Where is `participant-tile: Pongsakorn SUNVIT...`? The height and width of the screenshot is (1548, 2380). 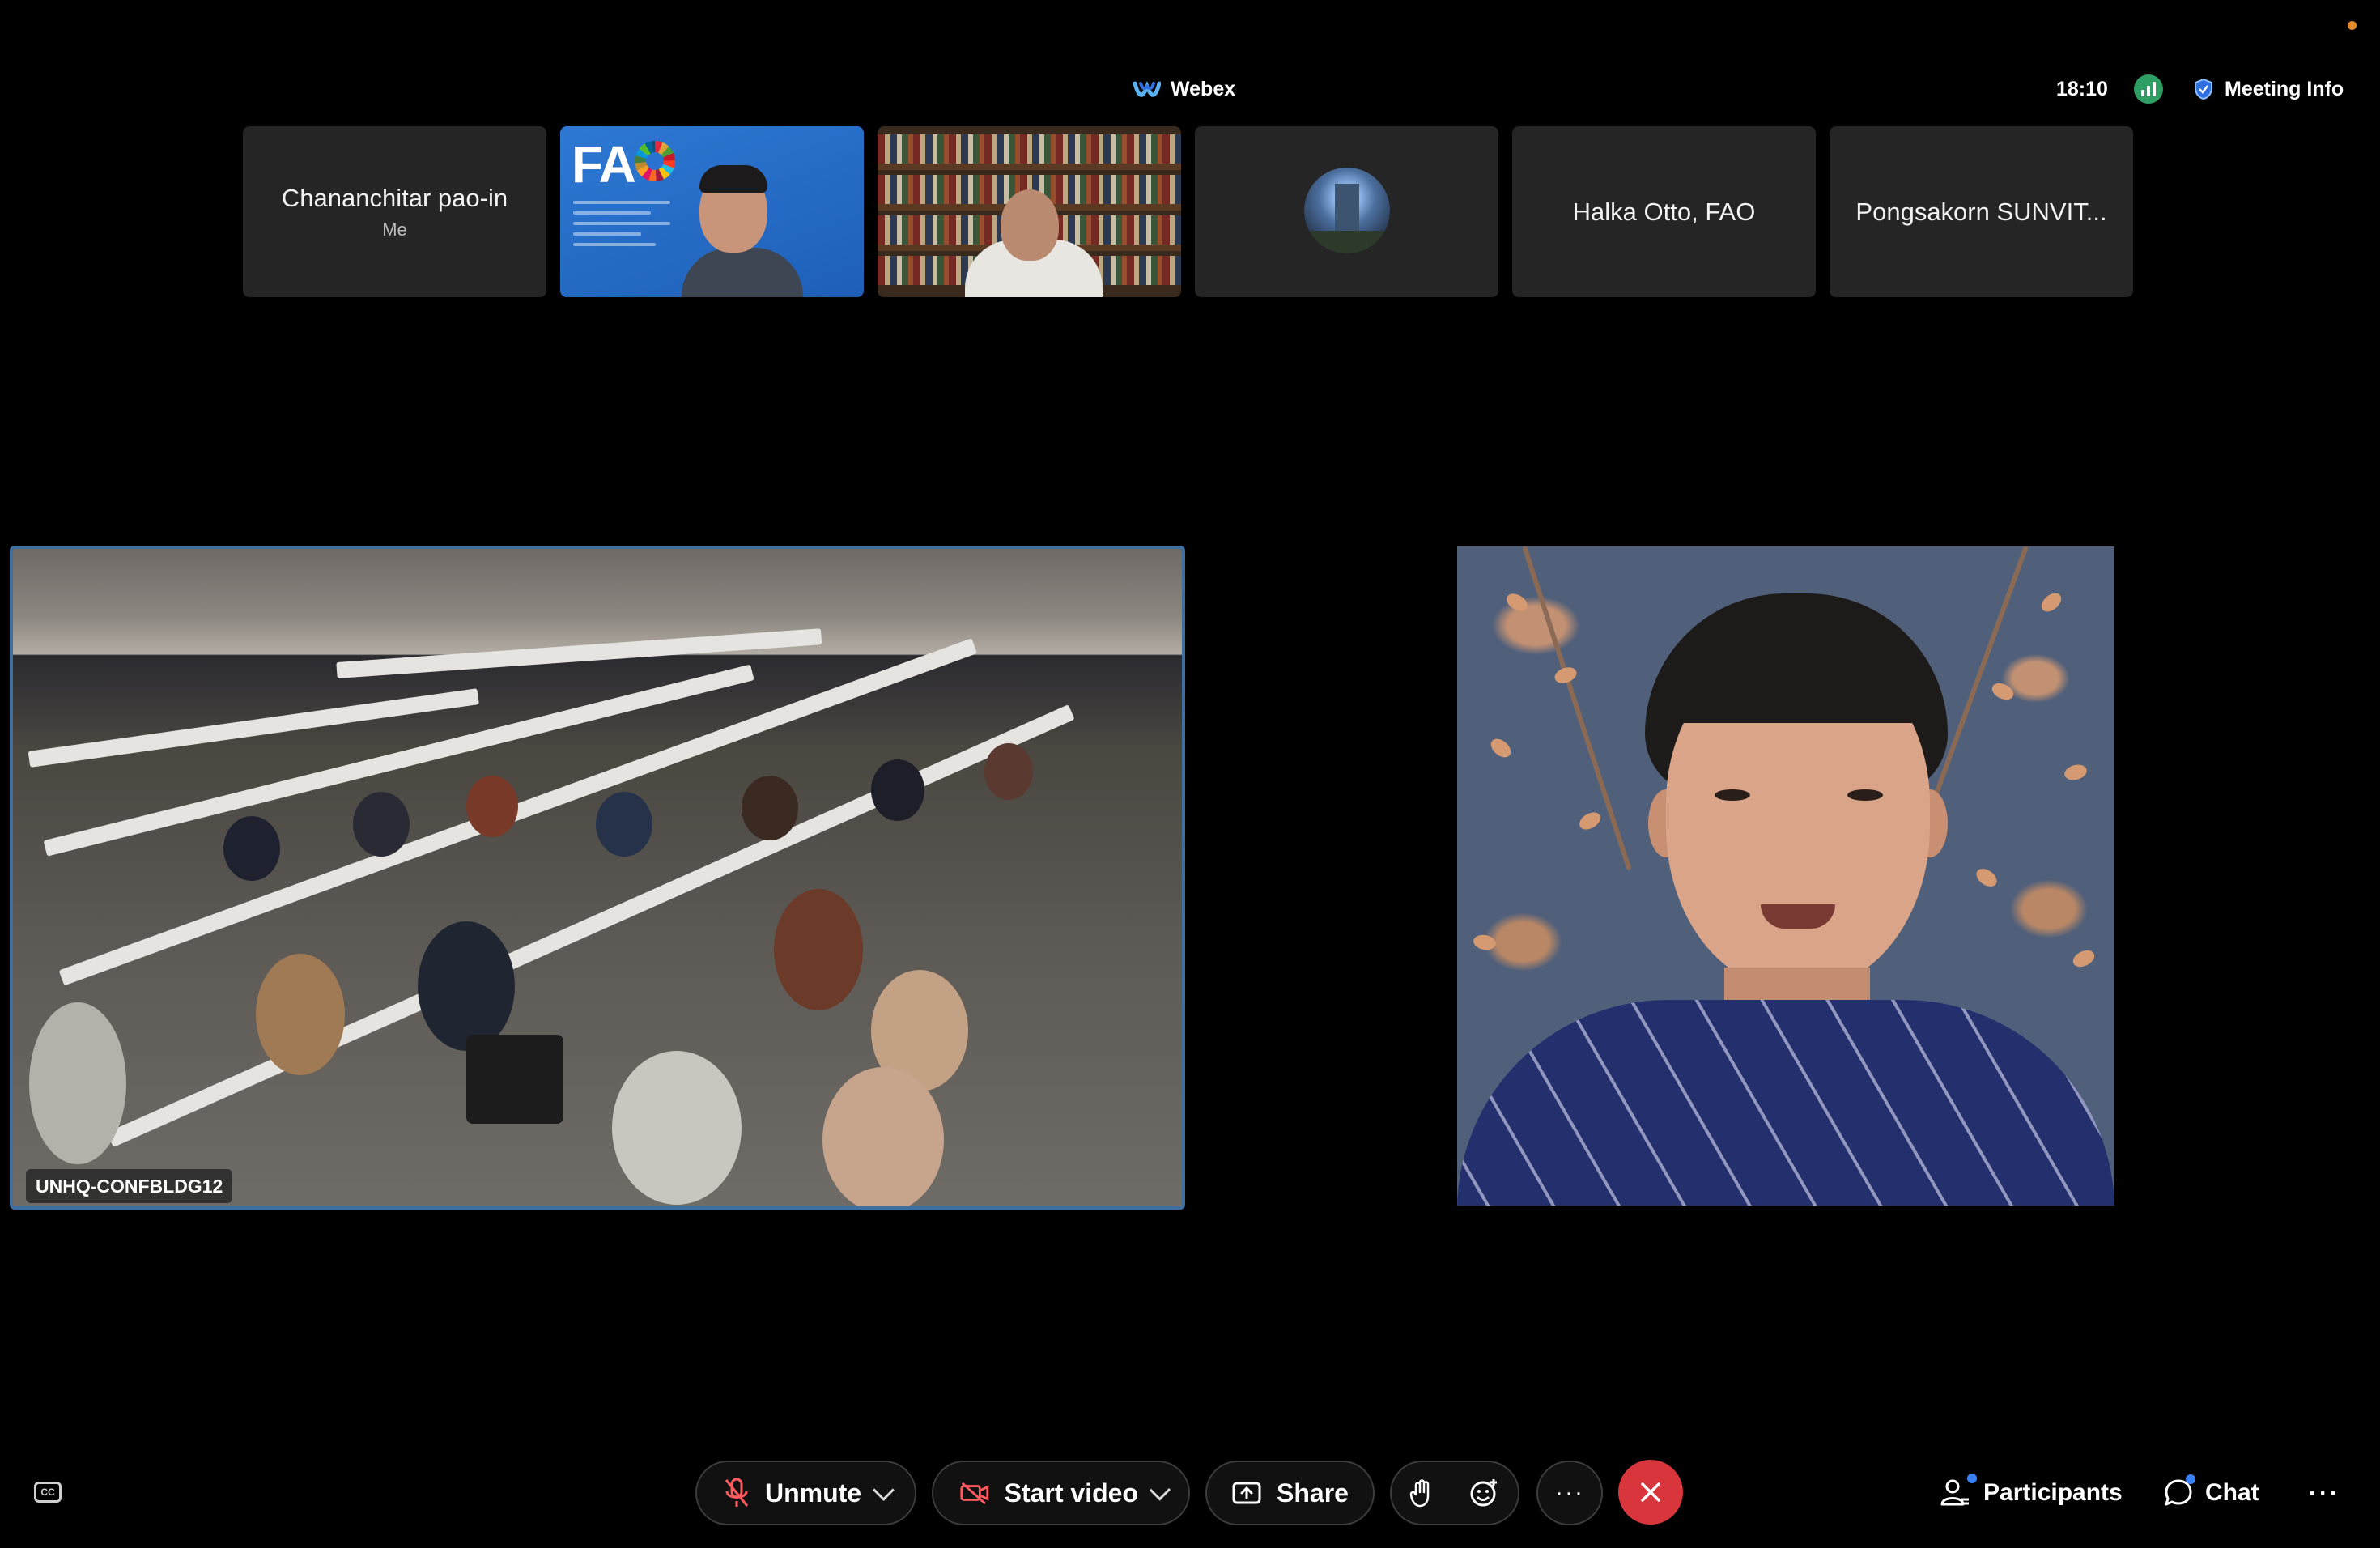 participant-tile: Pongsakorn SUNVIT... is located at coordinates (1982, 211).